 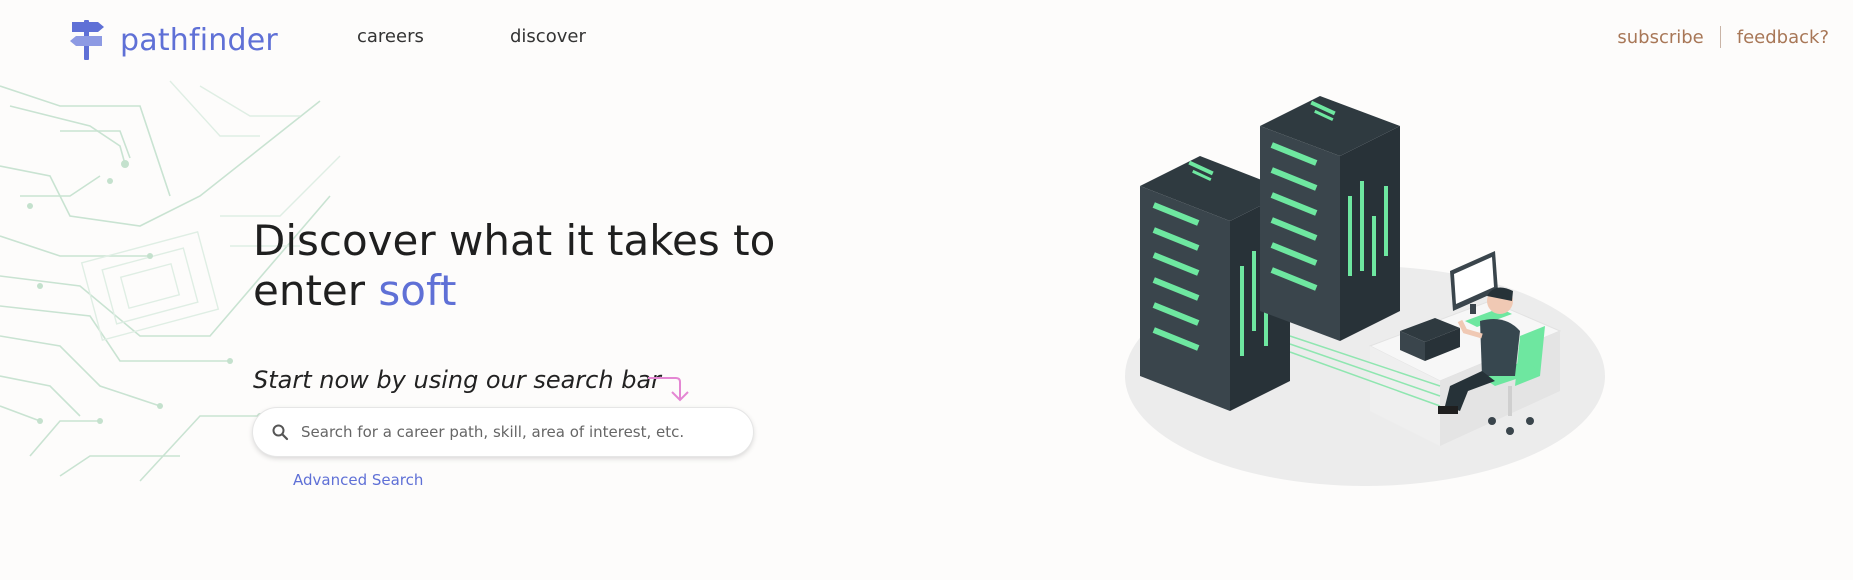 I want to click on curved-arrow-icon, so click(x=668, y=389).